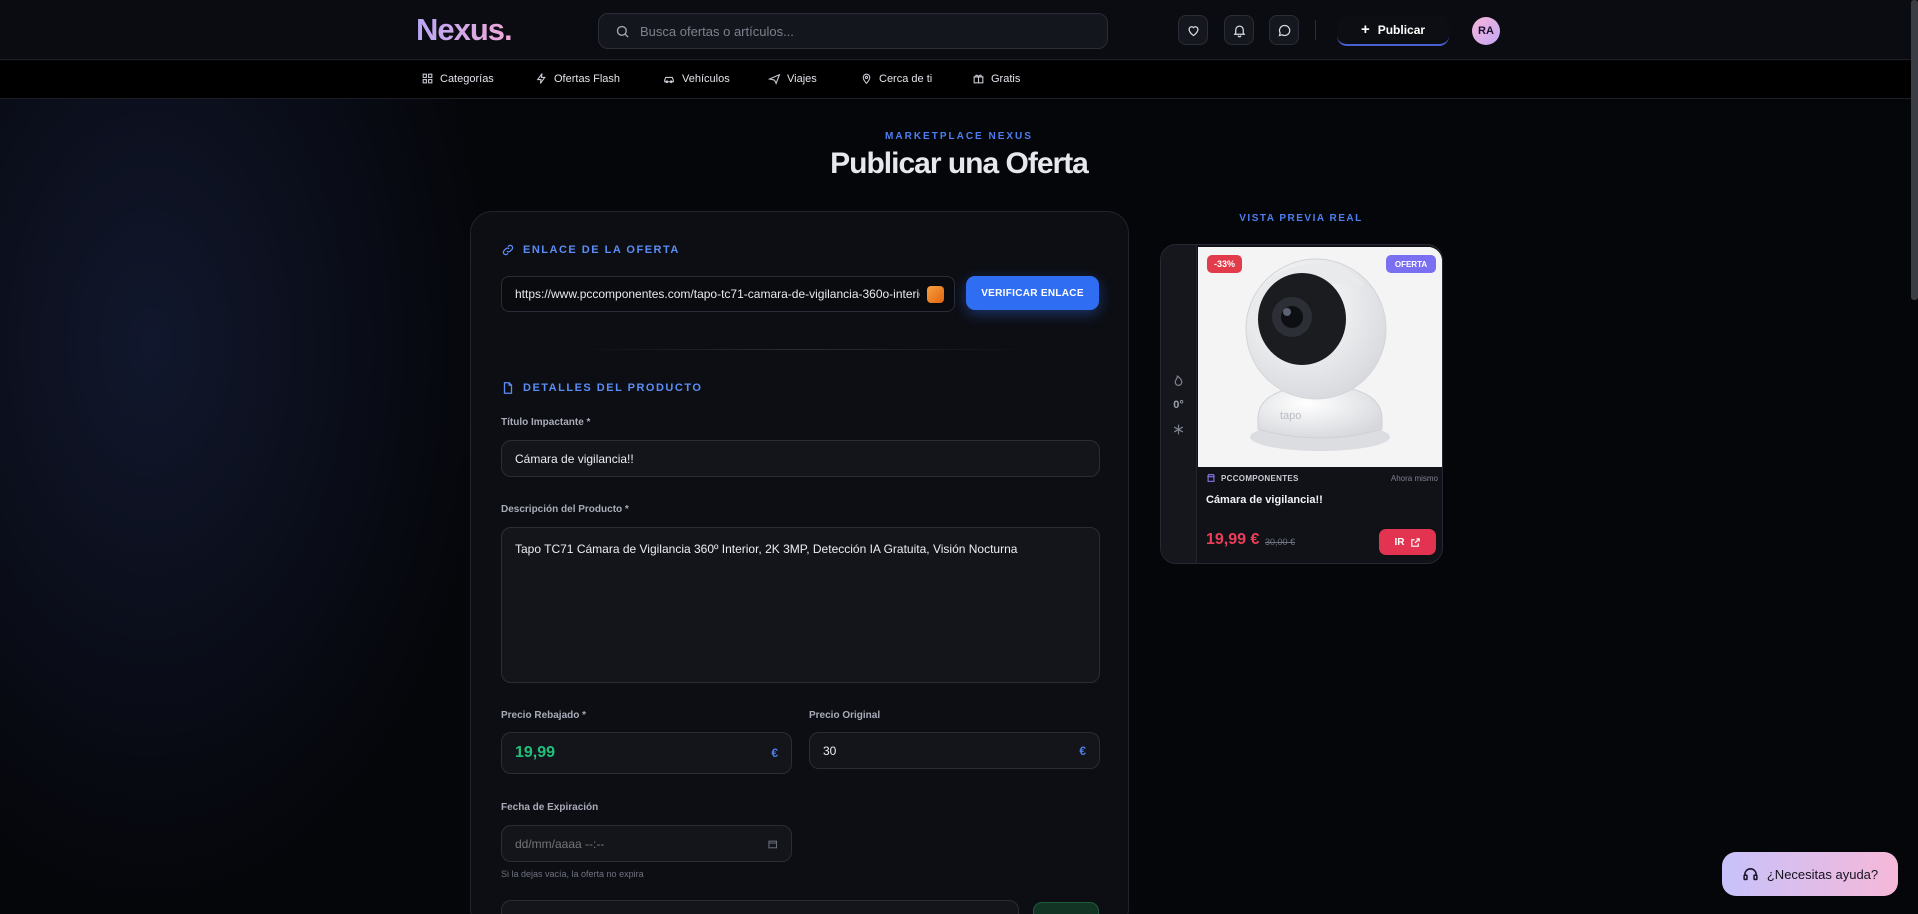 Image resolution: width=1918 pixels, height=914 pixels. I want to click on publish-button: + Publicar, so click(1393, 30).